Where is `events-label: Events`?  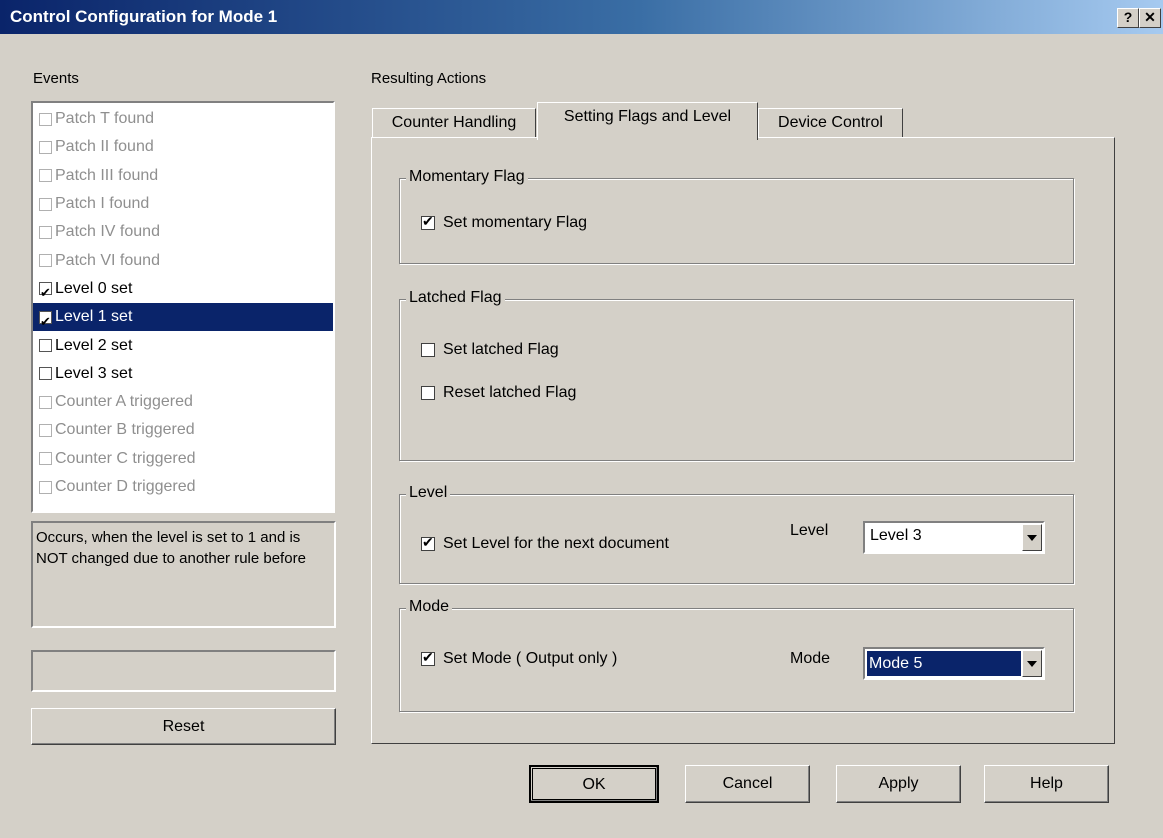
events-label: Events is located at coordinates (56, 78).